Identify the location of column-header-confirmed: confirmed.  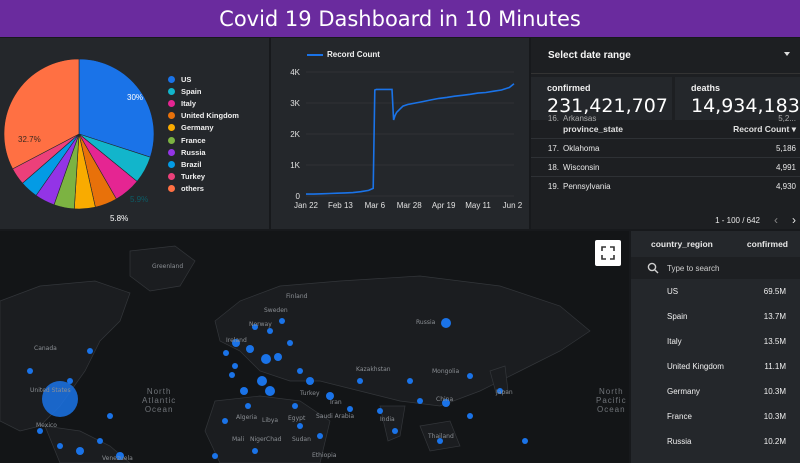
(767, 244).